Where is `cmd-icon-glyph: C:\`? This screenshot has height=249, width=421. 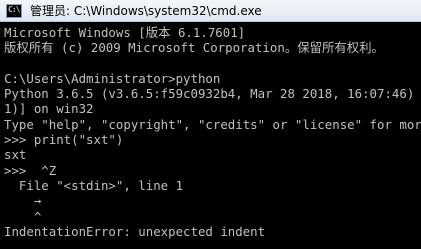
cmd-icon-glyph: C:\ is located at coordinates (14, 9).